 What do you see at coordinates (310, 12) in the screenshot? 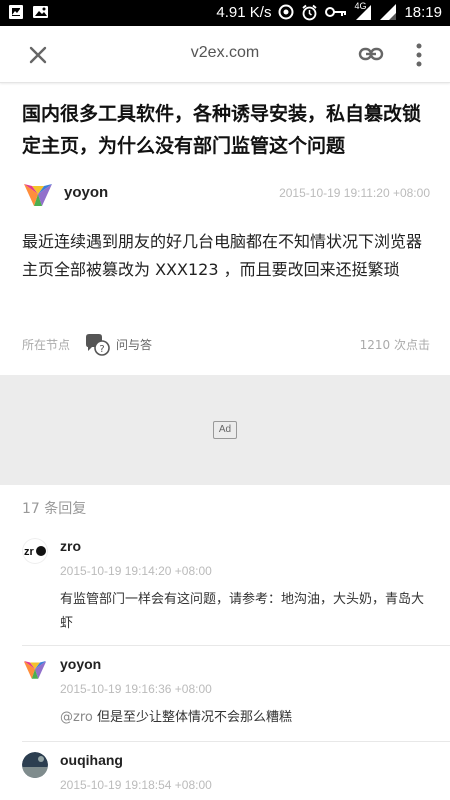
I see `alarm-icon` at bounding box center [310, 12].